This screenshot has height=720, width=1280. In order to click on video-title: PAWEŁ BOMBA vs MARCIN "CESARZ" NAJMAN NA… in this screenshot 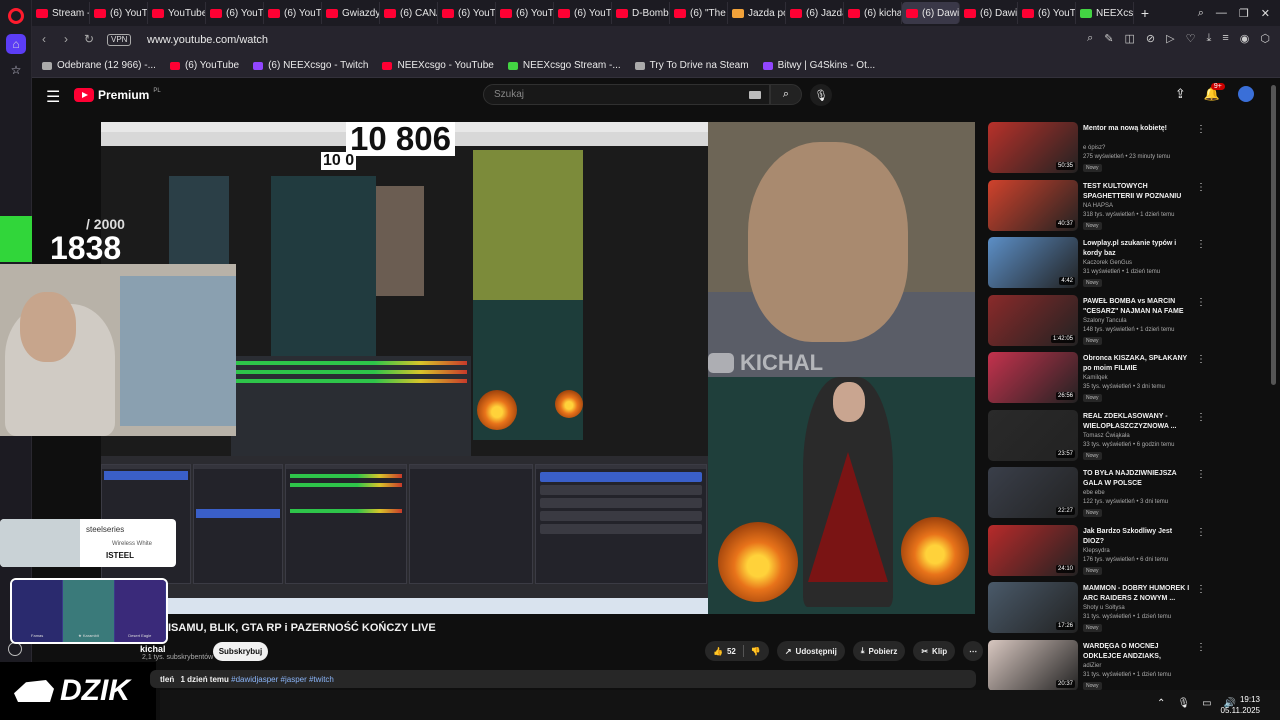, I will do `click(1137, 307)`.